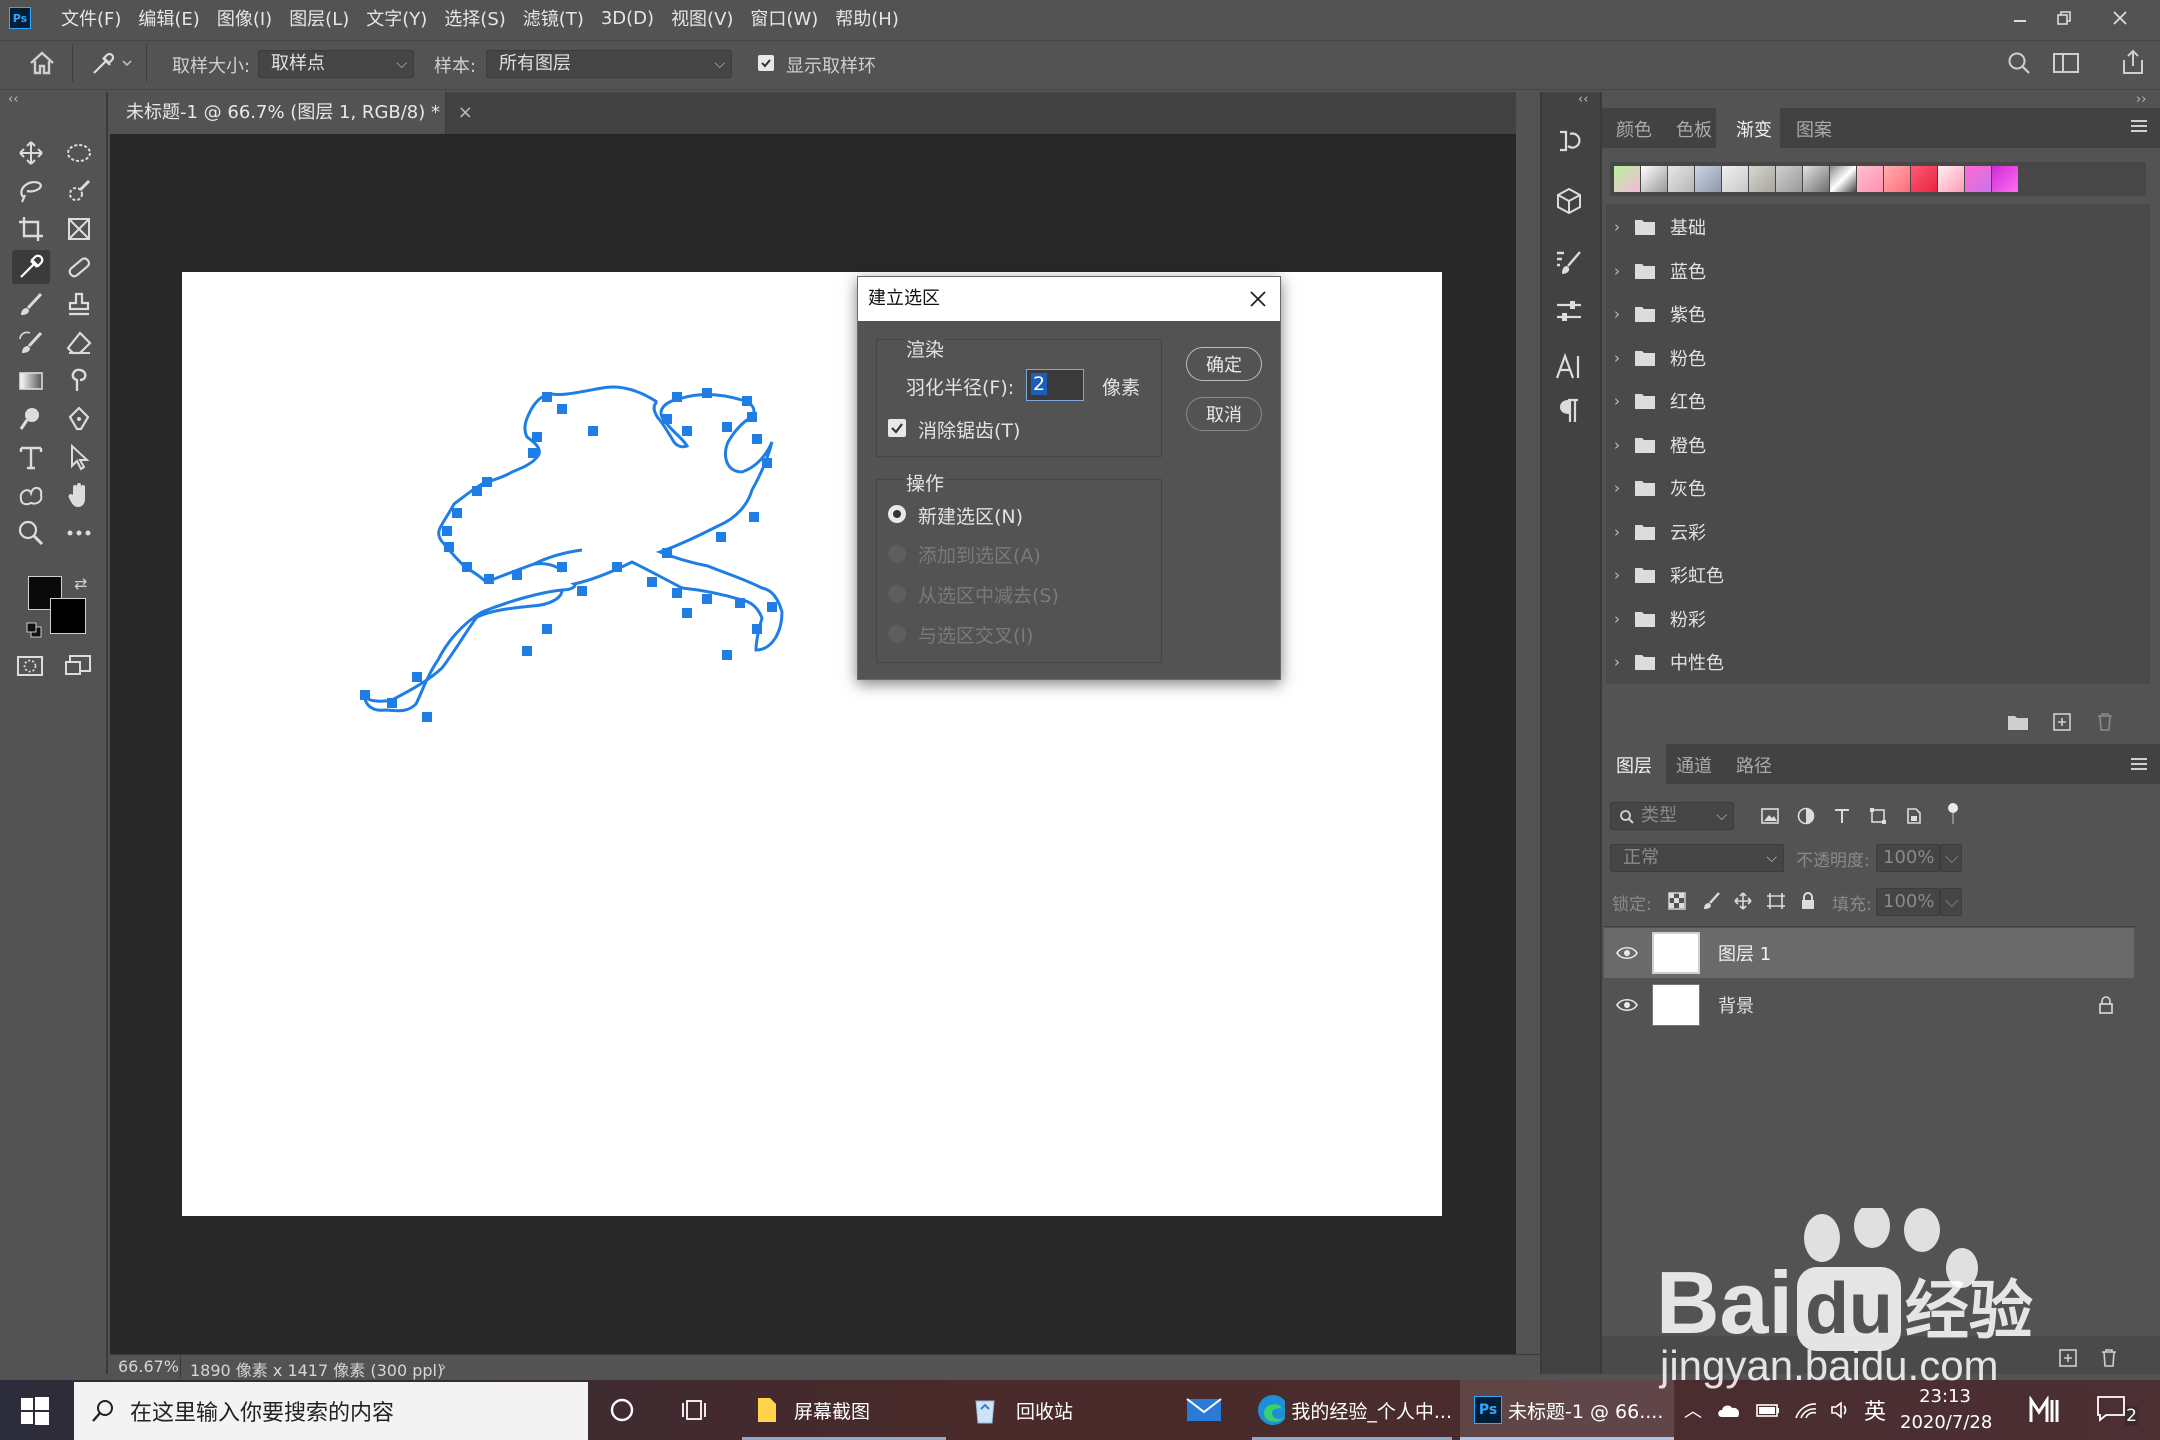  What do you see at coordinates (79, 191) in the screenshot?
I see `quick-selection-tool` at bounding box center [79, 191].